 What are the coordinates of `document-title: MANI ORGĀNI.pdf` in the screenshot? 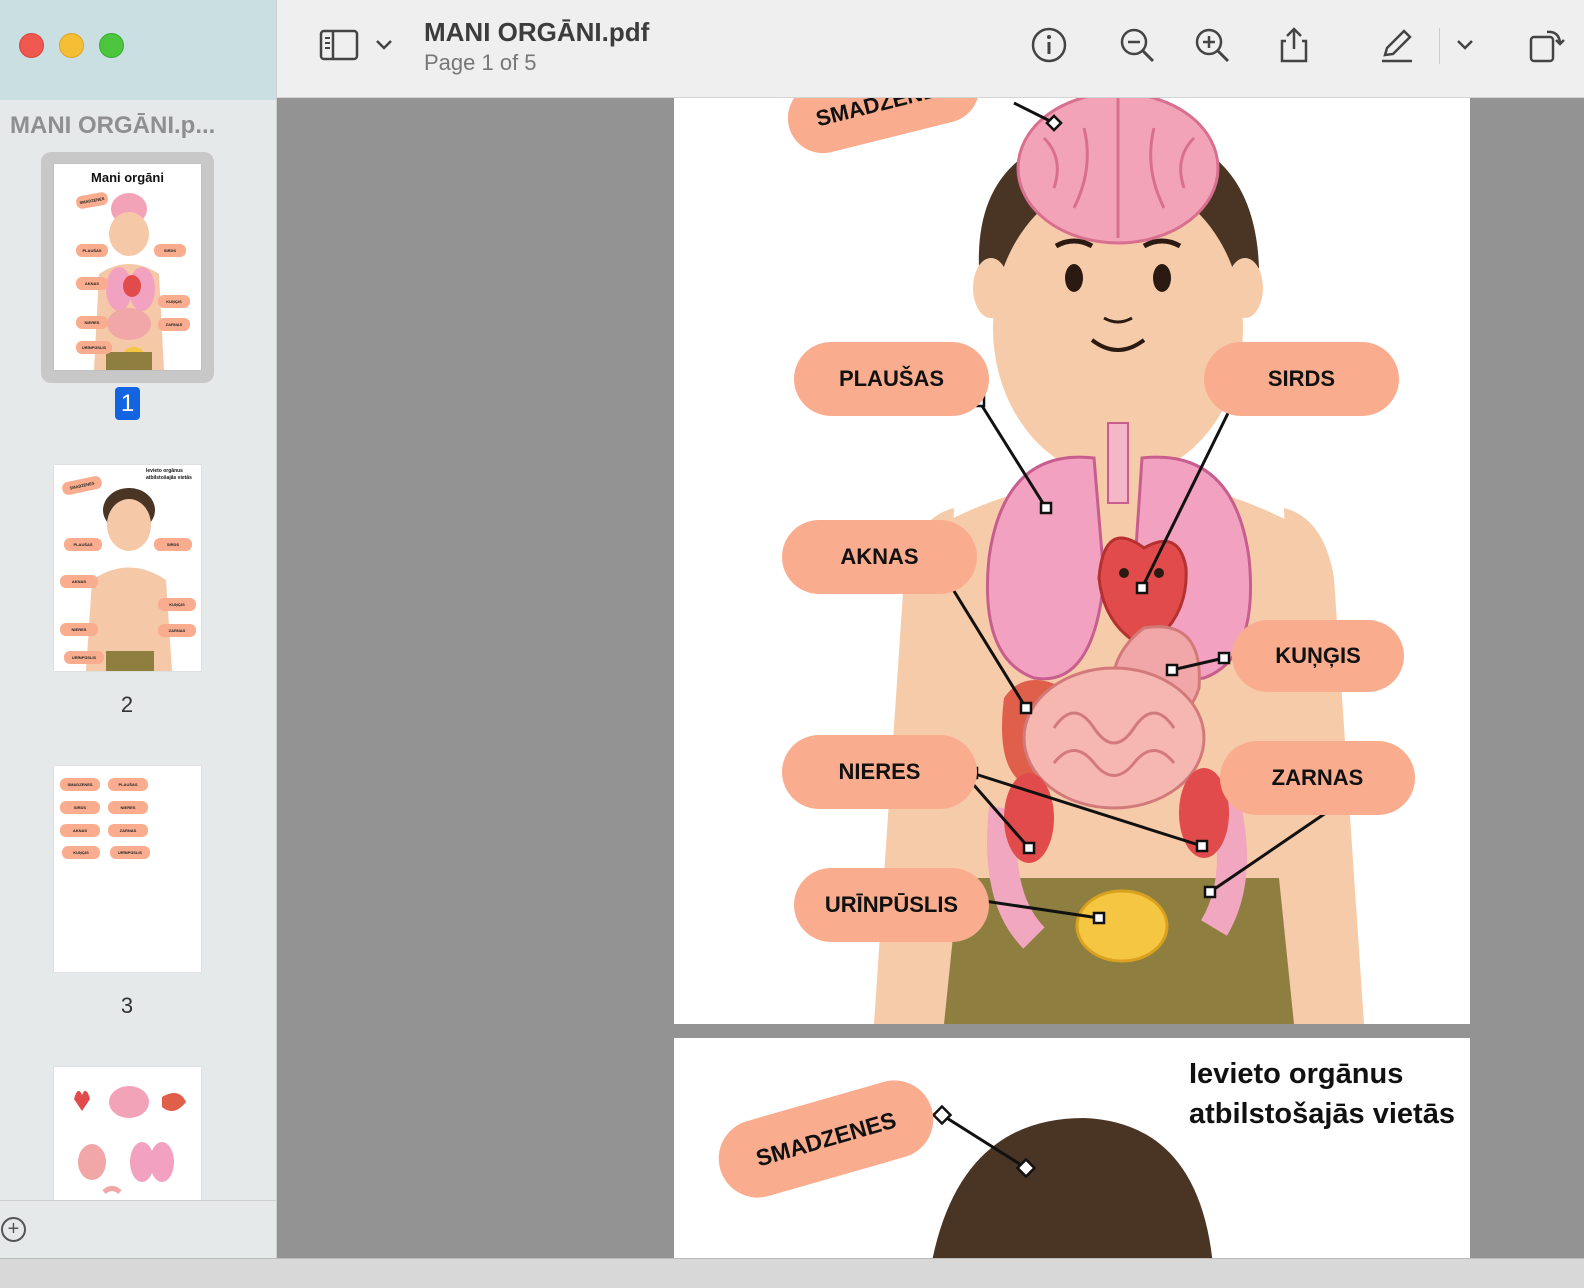 It's located at (537, 32).